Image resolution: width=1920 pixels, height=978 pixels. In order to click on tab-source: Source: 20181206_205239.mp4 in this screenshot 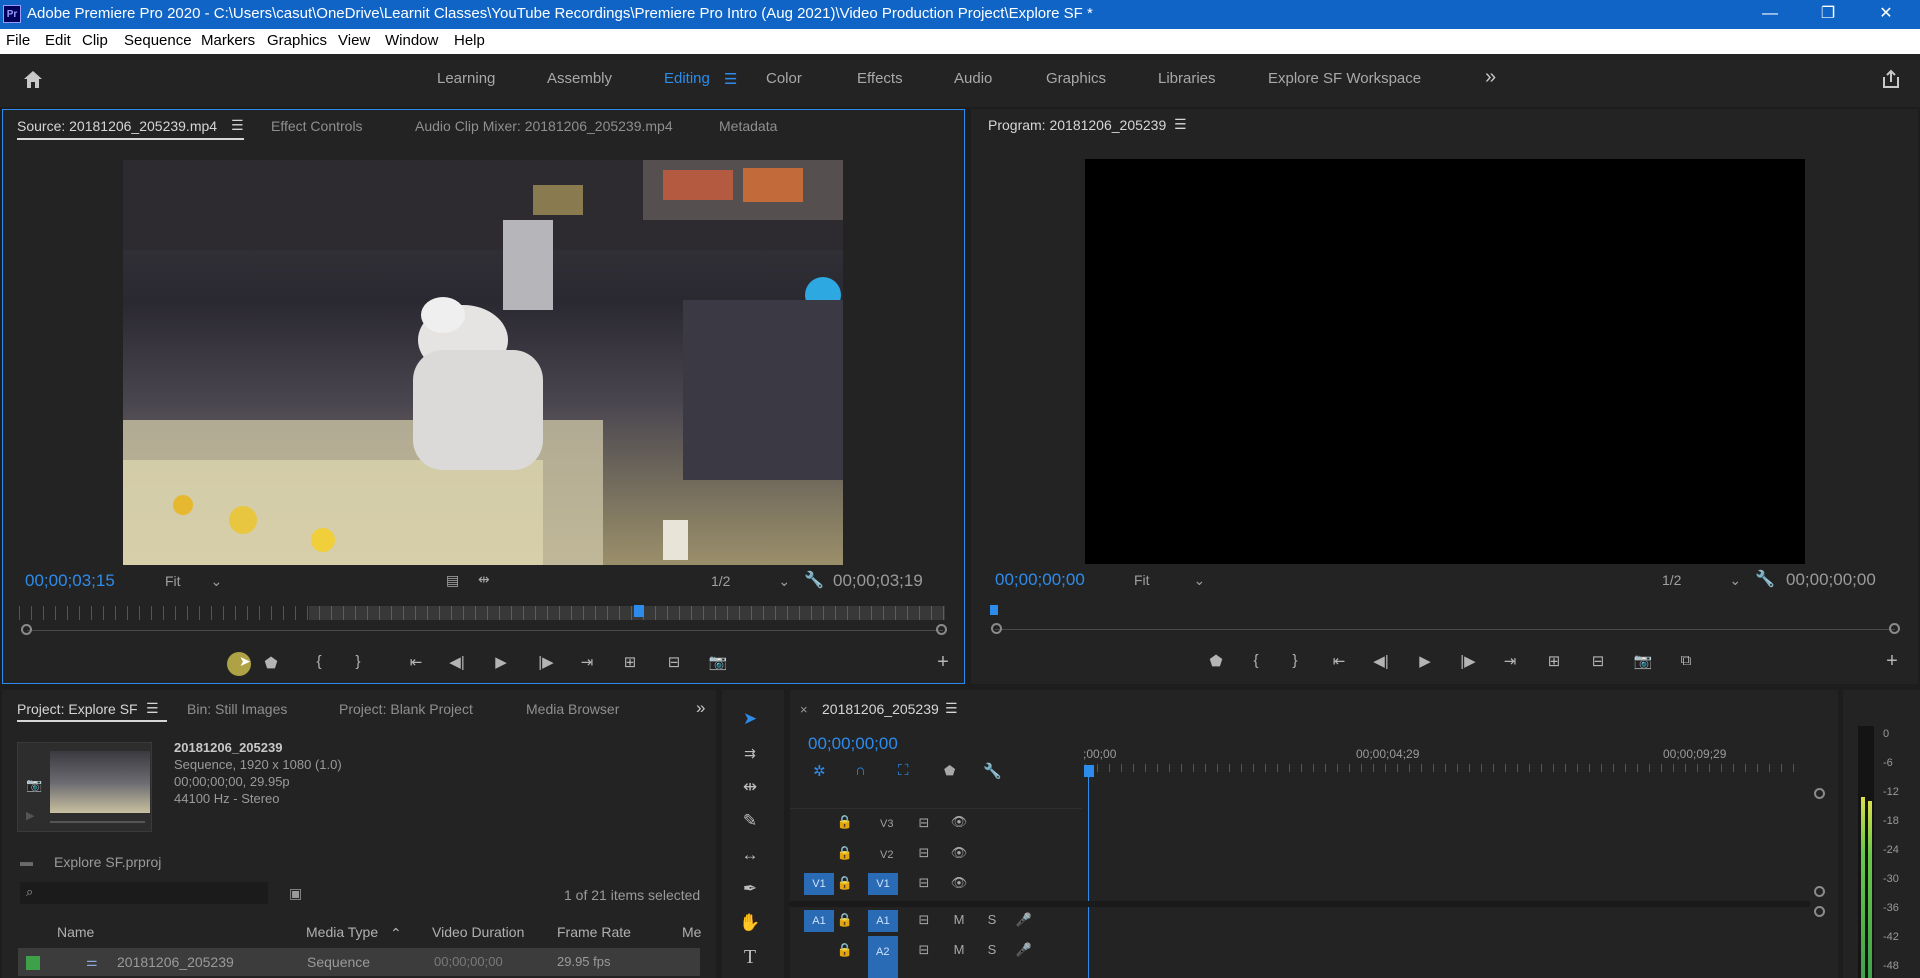, I will do `click(117, 126)`.